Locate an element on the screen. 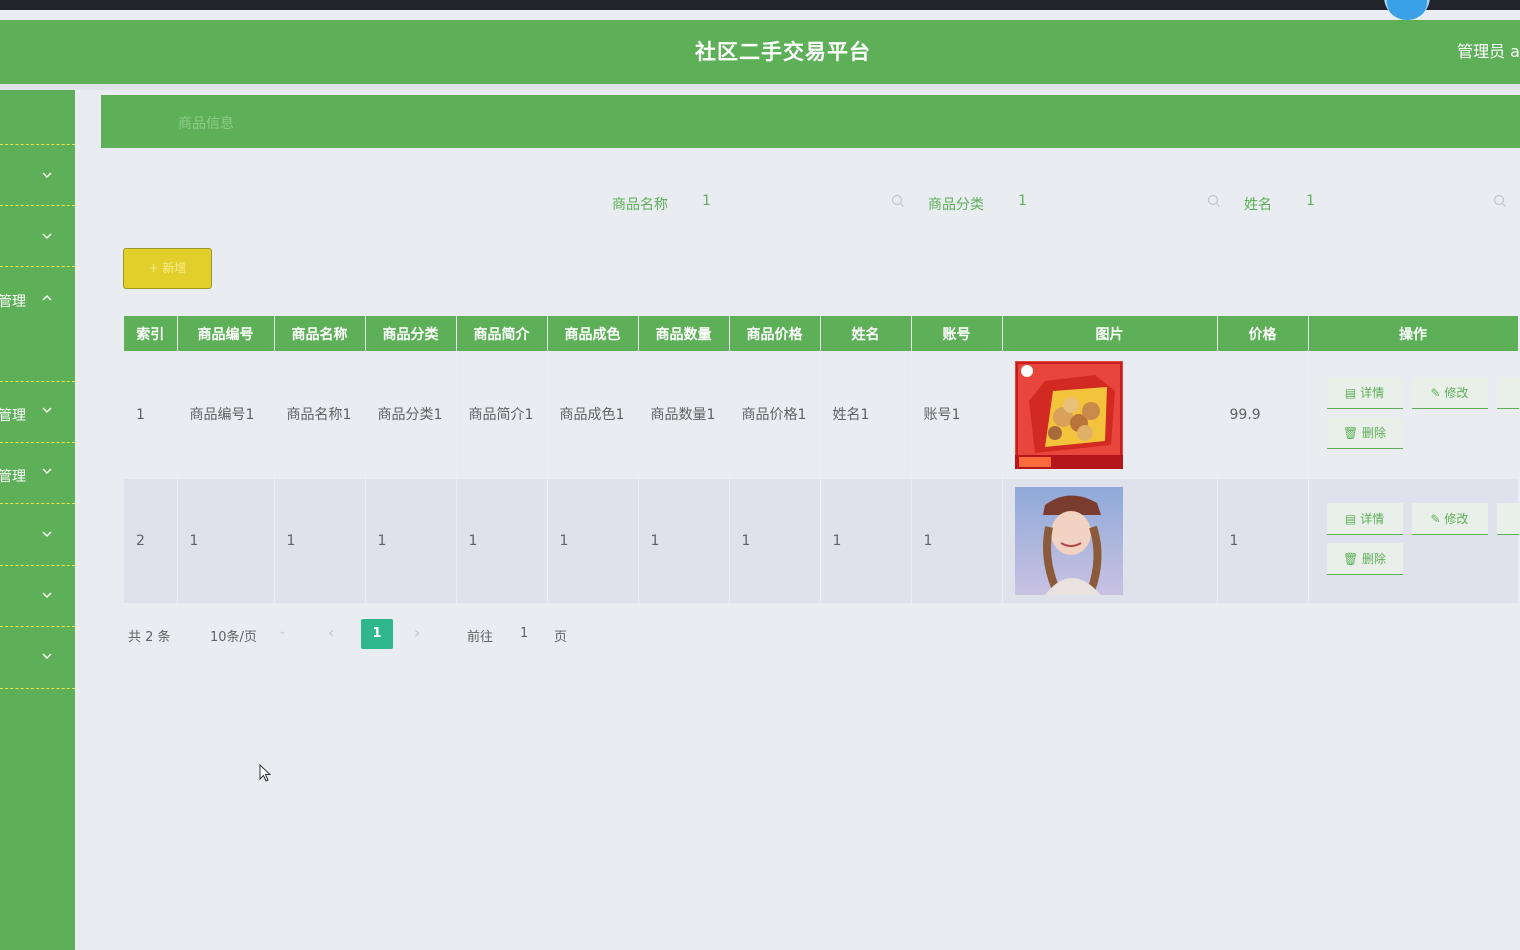 The width and height of the screenshot is (1520, 950). app-title: 社区二手交易平台 is located at coordinates (783, 52).